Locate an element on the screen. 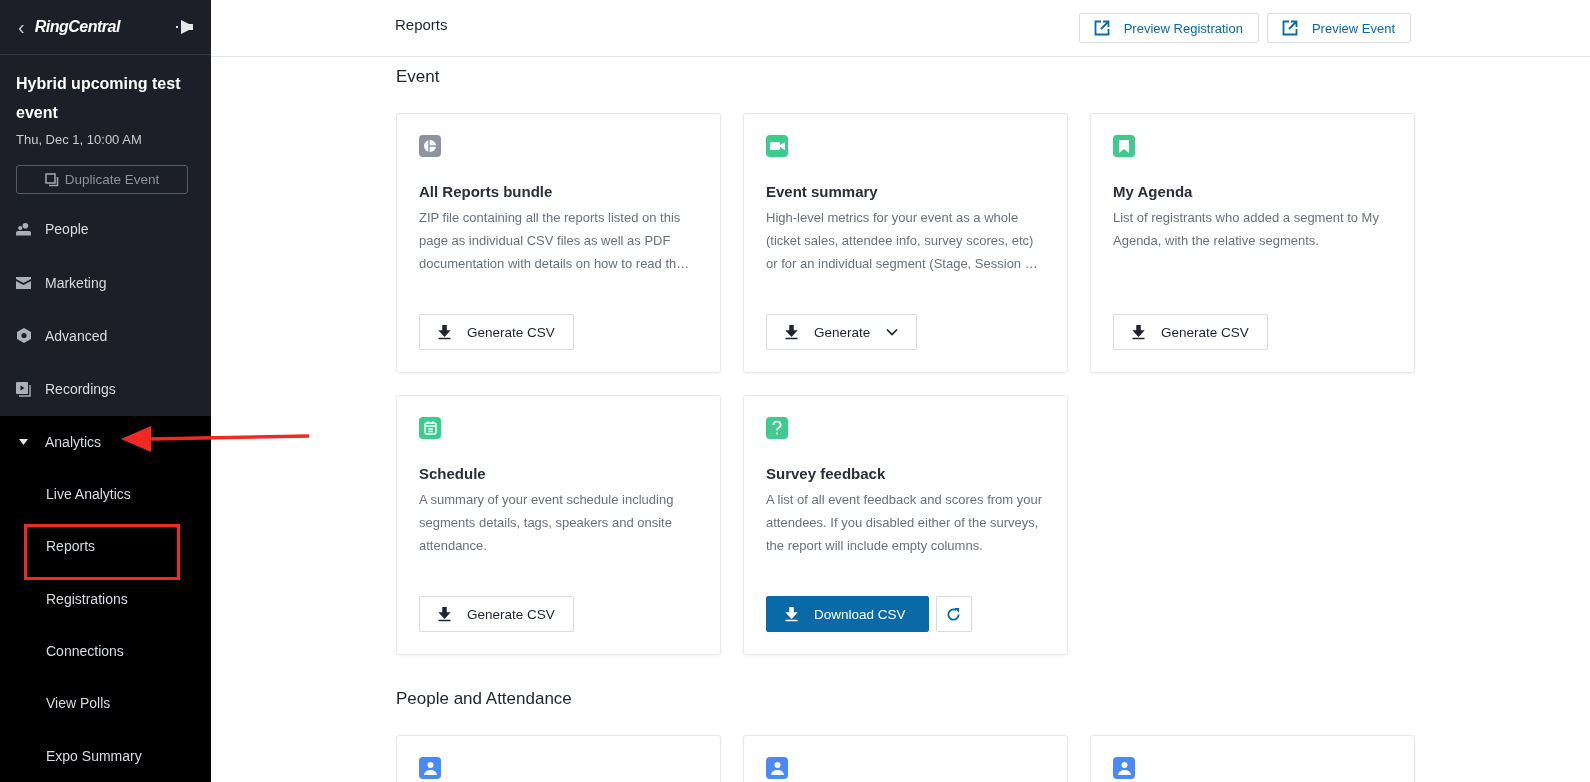 The height and width of the screenshot is (782, 1590). nav-item: Advanced is located at coordinates (105, 336).